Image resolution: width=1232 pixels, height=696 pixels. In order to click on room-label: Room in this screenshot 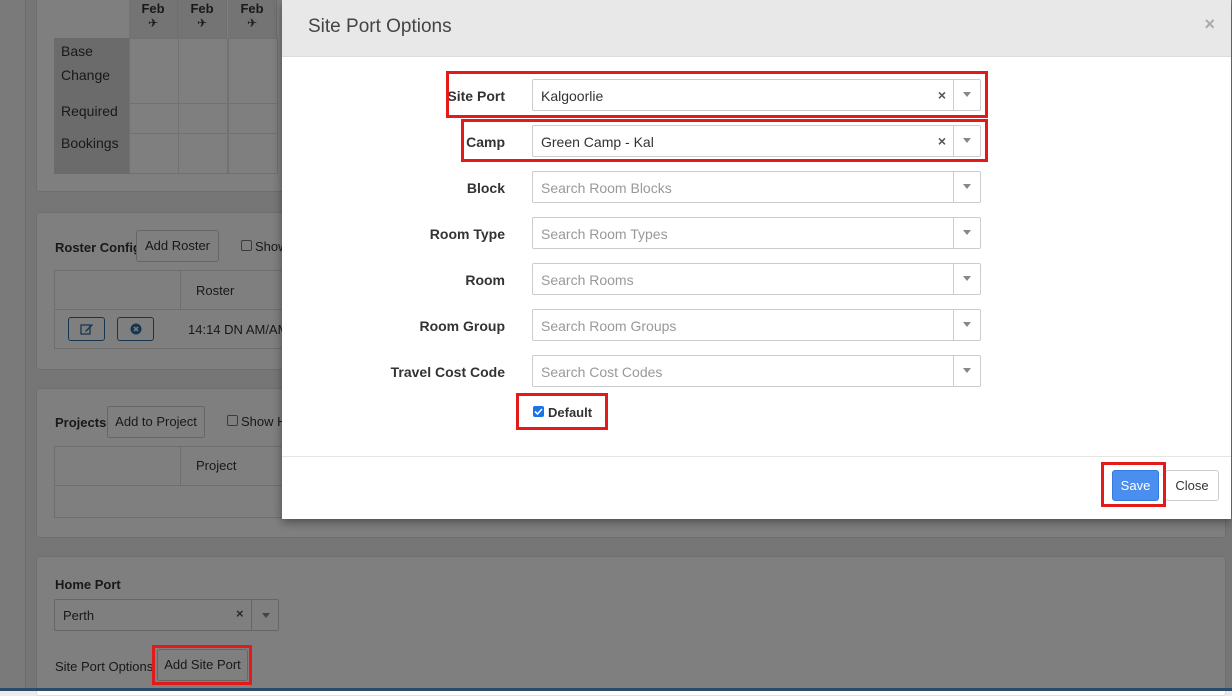, I will do `click(485, 280)`.